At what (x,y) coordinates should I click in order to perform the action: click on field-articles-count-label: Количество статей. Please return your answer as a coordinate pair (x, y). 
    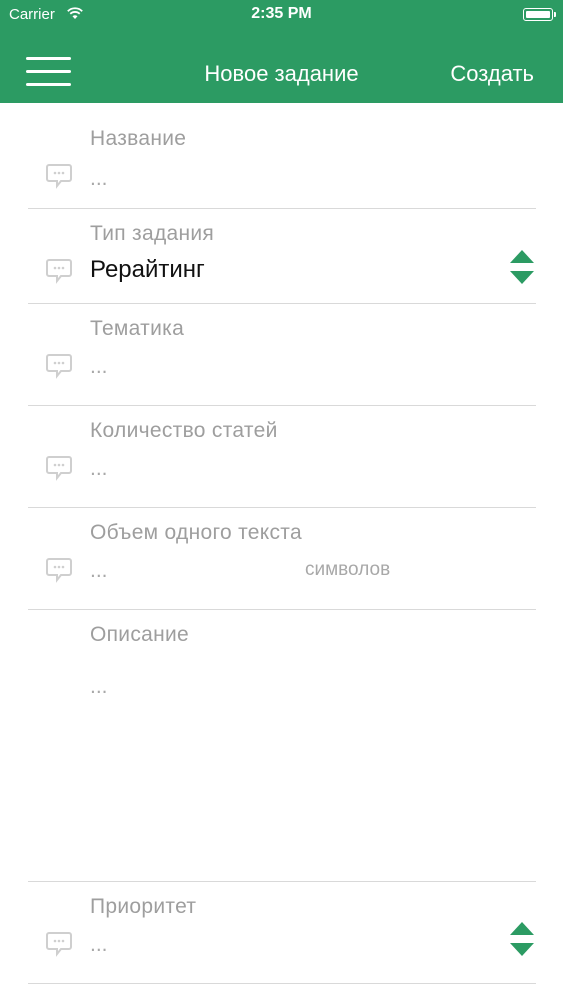
    Looking at the image, I should click on (184, 430).